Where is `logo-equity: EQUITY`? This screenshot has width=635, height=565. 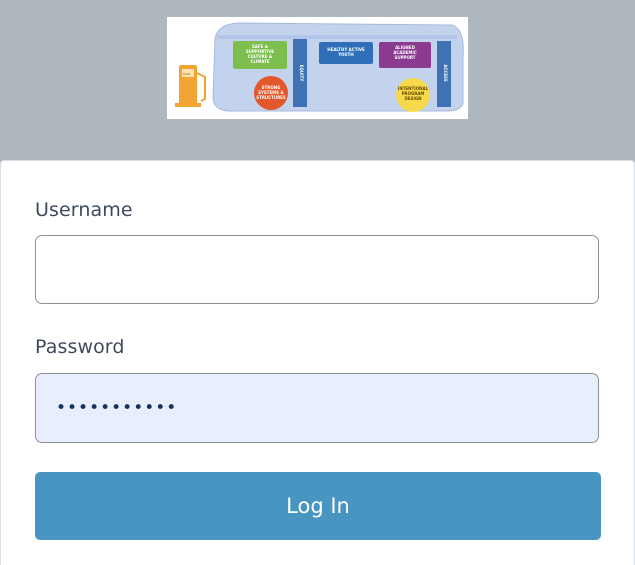
logo-equity: EQUITY is located at coordinates (301, 73).